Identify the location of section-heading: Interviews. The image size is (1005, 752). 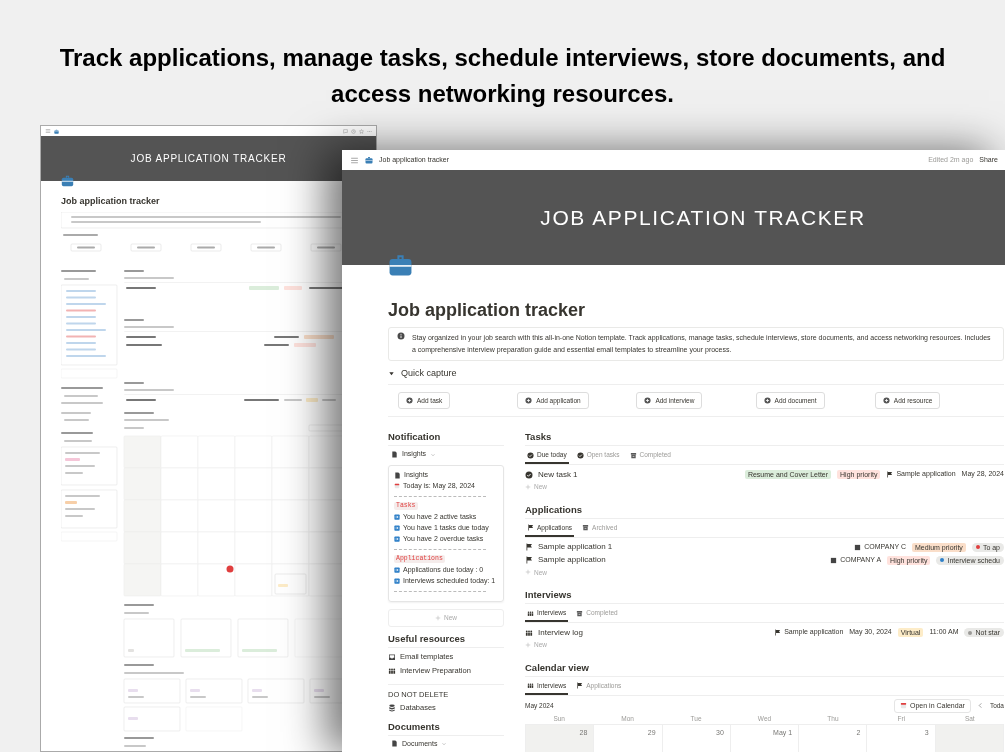
(764, 597).